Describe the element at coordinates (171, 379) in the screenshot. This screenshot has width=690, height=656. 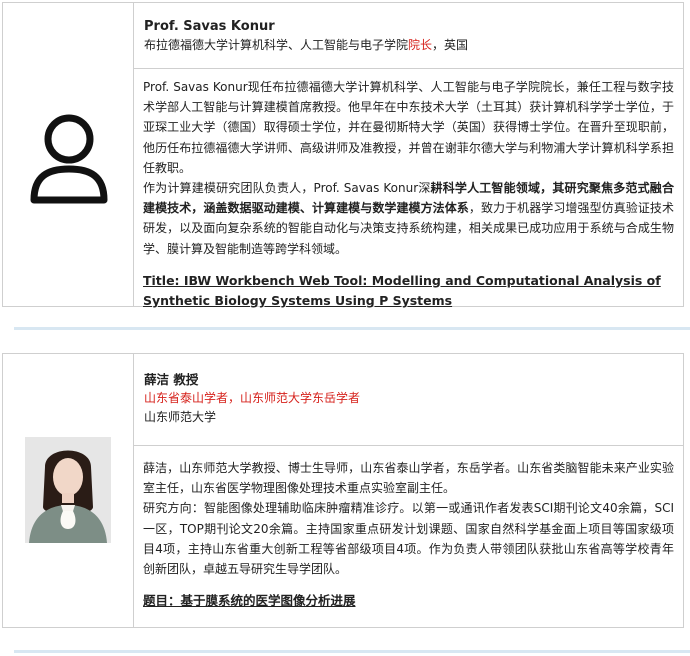
I see `speaker-name: 薛洁 教授` at that location.